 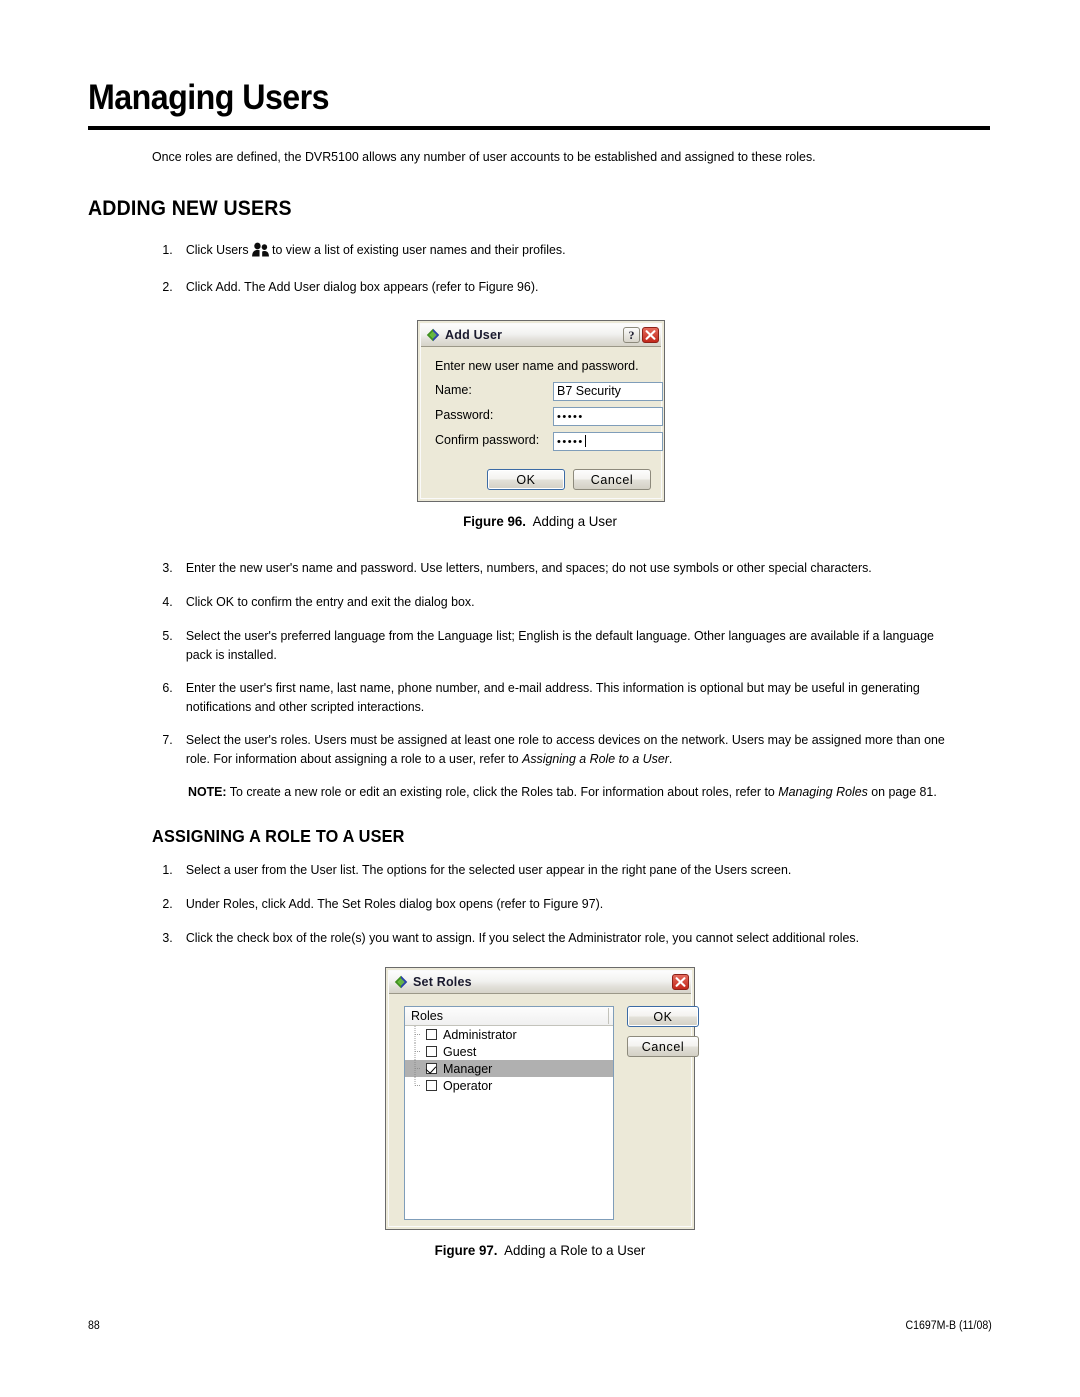 I want to click on note-italic: Managing Roles, so click(x=823, y=791).